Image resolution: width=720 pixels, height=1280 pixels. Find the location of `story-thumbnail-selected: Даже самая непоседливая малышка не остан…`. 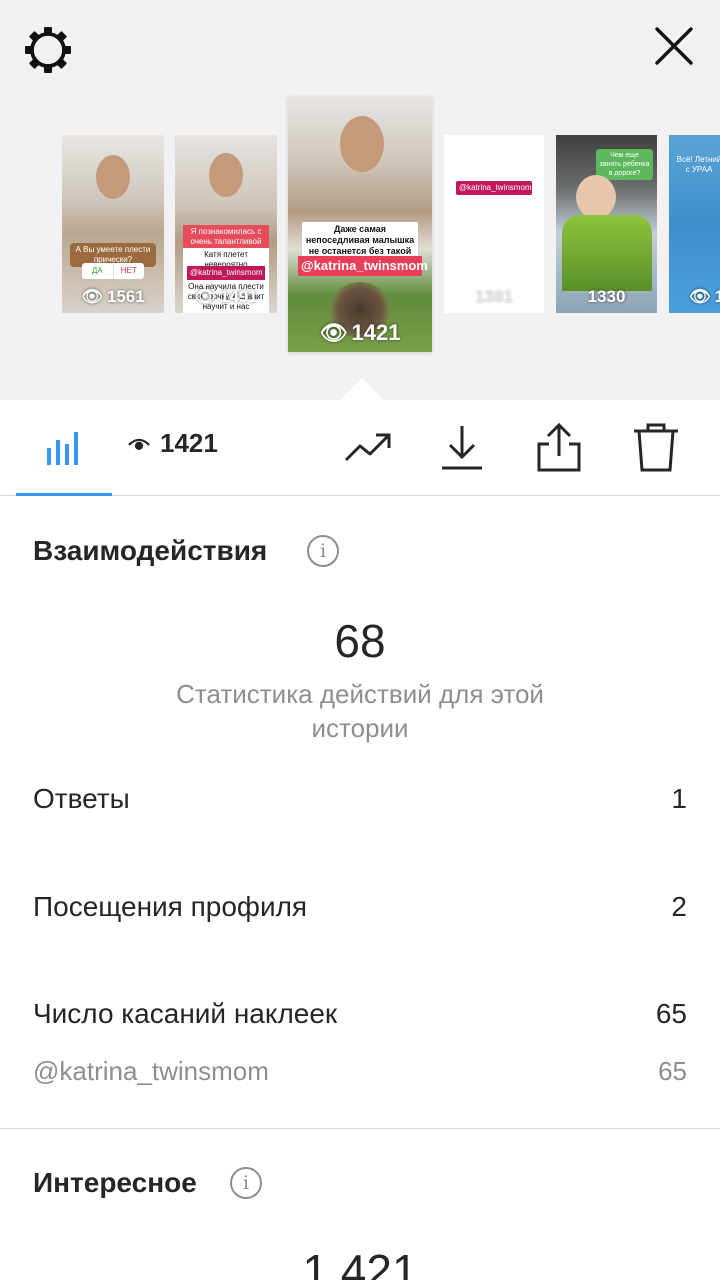

story-thumbnail-selected: Даже самая непоседливая малышка не остан… is located at coordinates (360, 224).